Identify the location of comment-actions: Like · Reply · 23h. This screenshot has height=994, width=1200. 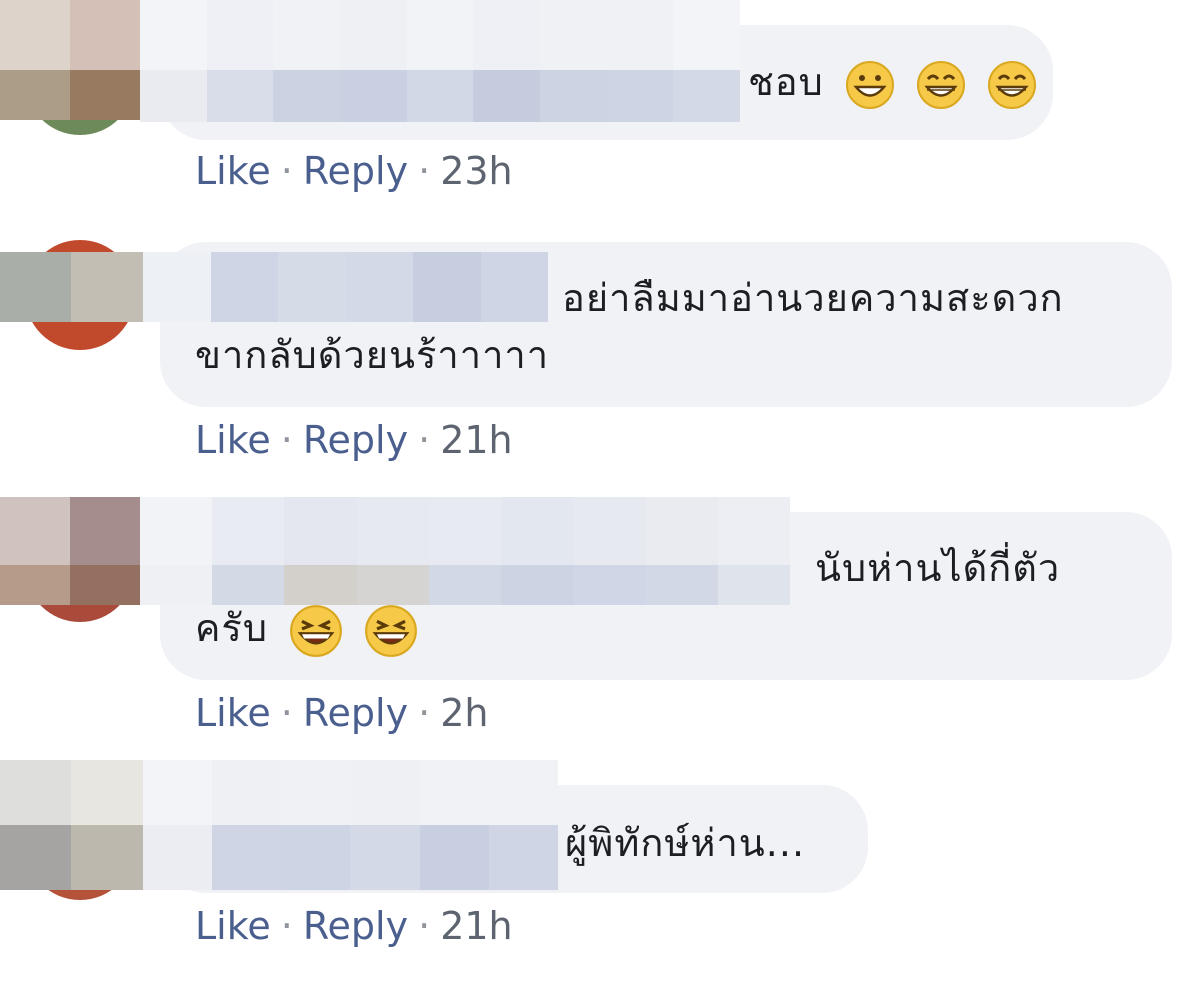
(354, 171).